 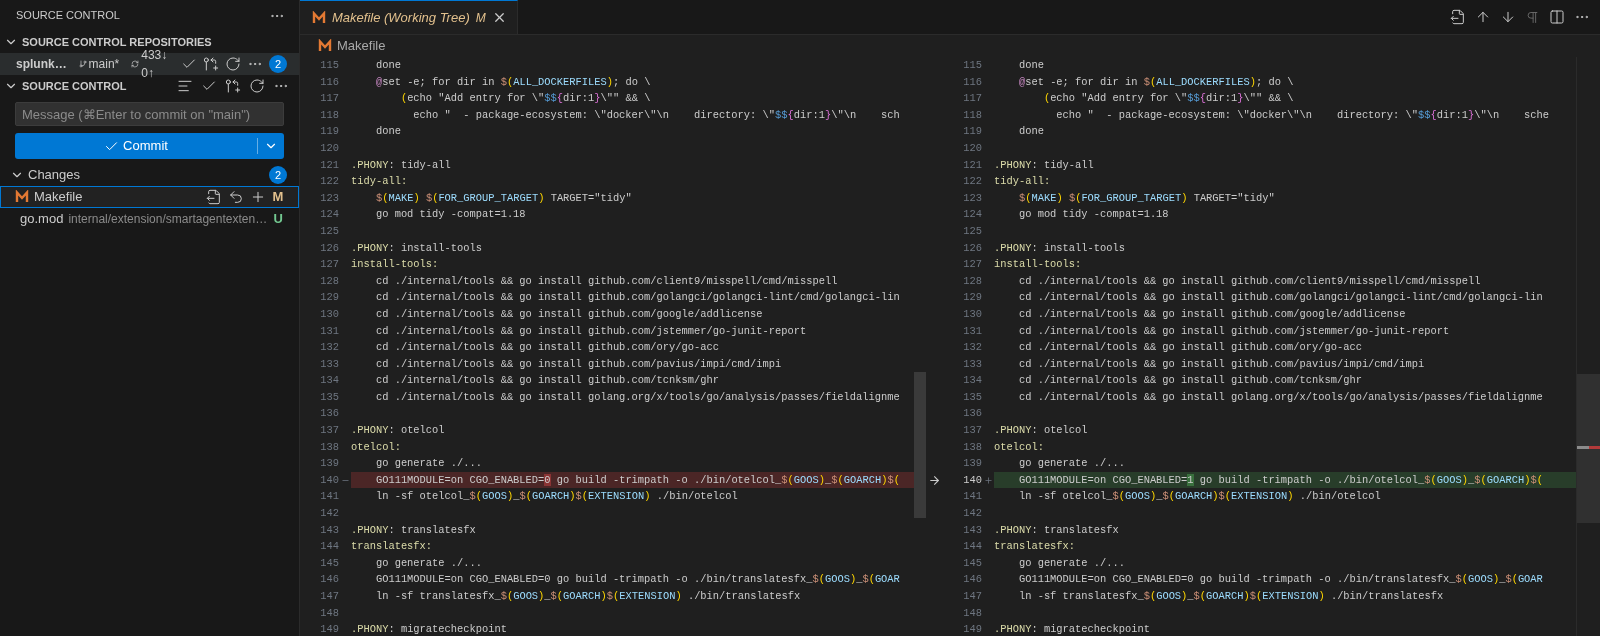 What do you see at coordinates (361, 46) in the screenshot?
I see `breadcrumb-item: Makefile` at bounding box center [361, 46].